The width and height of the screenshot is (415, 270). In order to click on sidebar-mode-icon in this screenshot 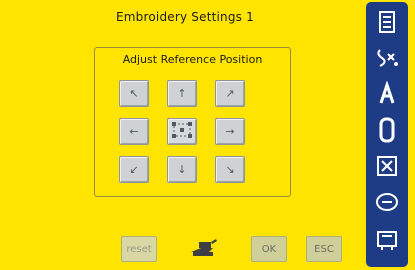, I will do `click(387, 202)`.